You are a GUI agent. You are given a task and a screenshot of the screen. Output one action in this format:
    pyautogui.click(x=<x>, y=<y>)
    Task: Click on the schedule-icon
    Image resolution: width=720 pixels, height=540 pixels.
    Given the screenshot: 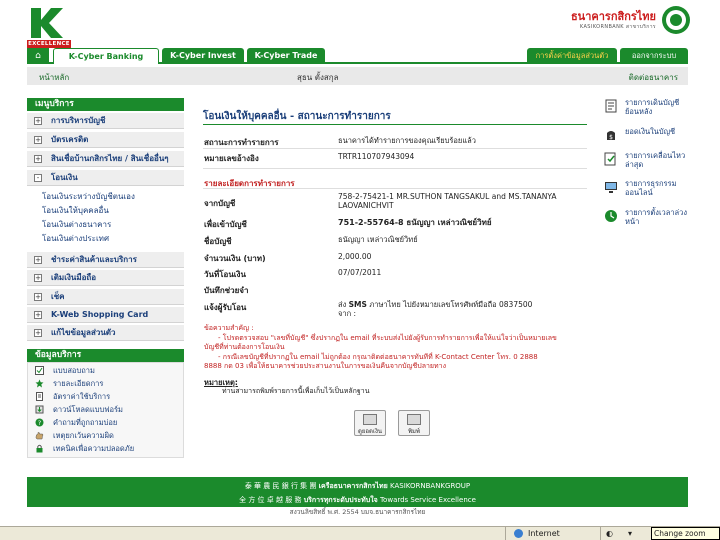 What is the action you would take?
    pyautogui.click(x=611, y=216)
    